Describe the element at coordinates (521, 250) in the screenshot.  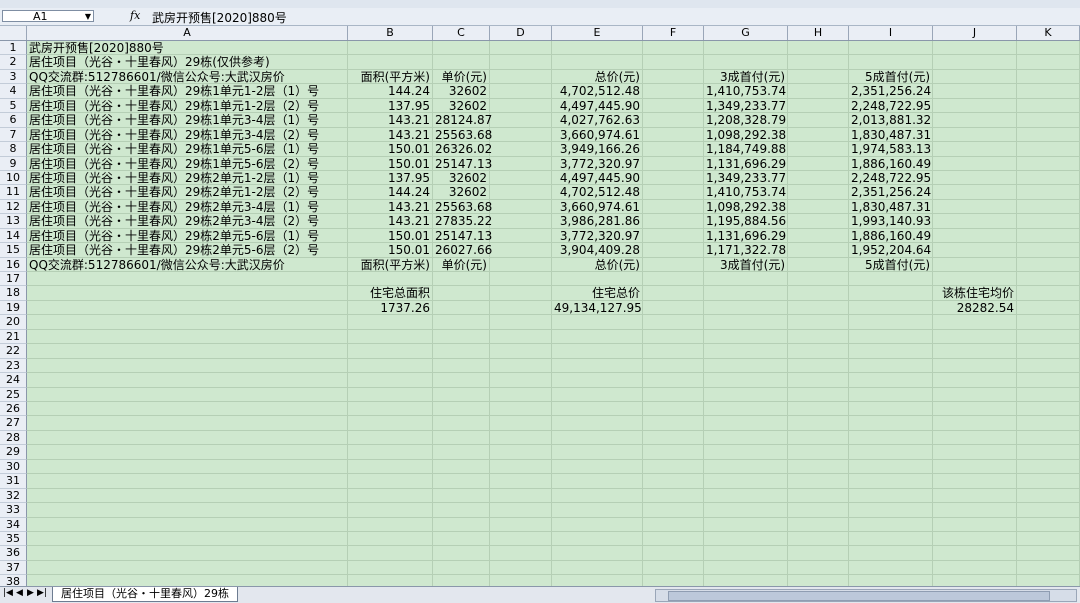
I see `cell-d15` at that location.